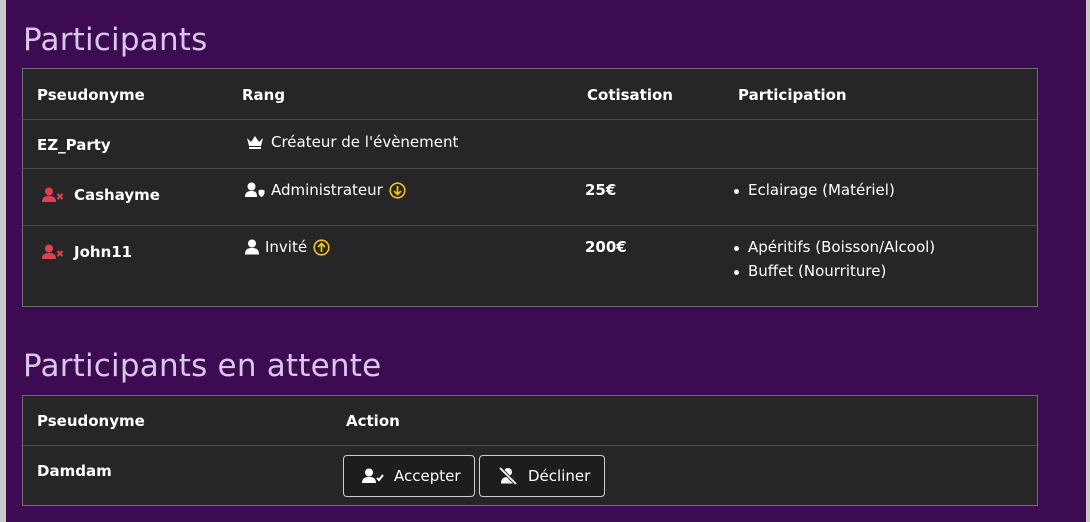 This screenshot has width=1090, height=522. I want to click on participant-pseudonyme: Cashayme, so click(117, 195).